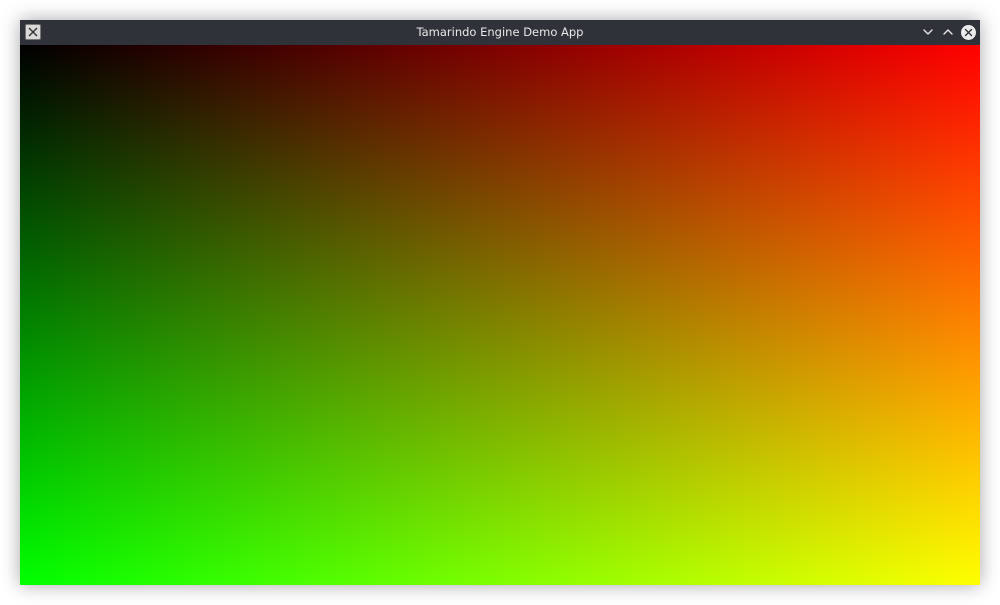 Image resolution: width=1000 pixels, height=605 pixels. I want to click on chevron-up-icon, so click(948, 32).